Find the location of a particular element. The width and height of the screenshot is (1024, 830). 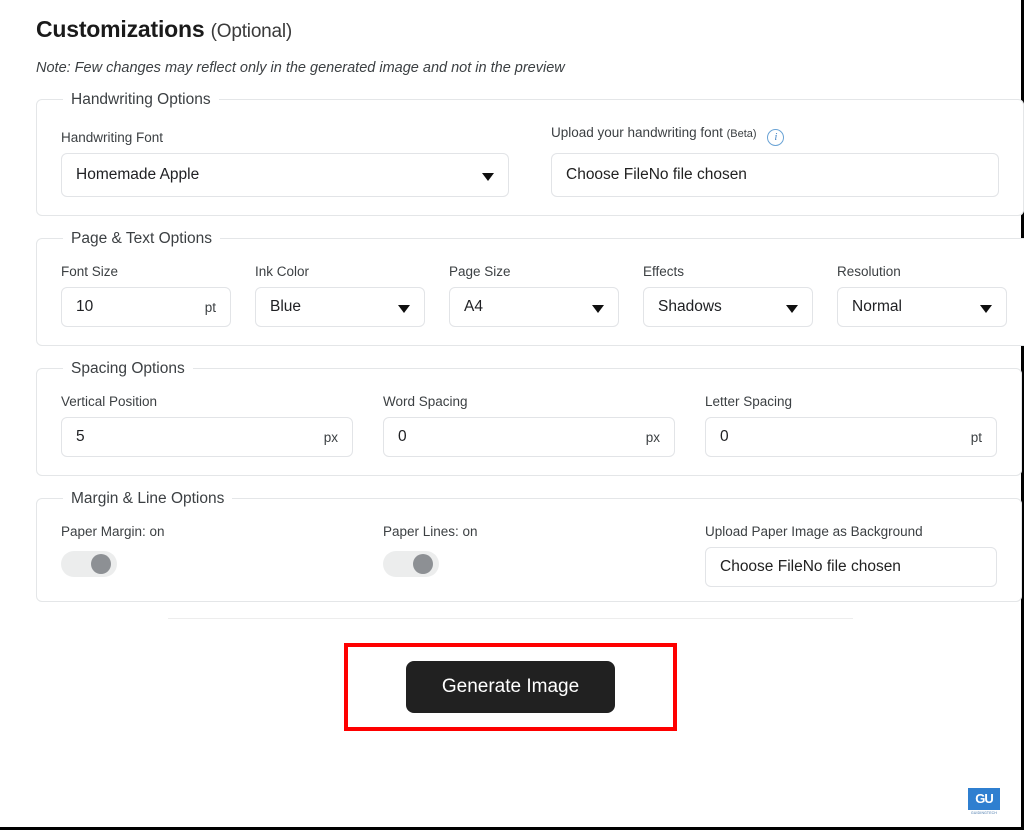

page-text-options-legend: Page & Text Options is located at coordinates (142, 238).